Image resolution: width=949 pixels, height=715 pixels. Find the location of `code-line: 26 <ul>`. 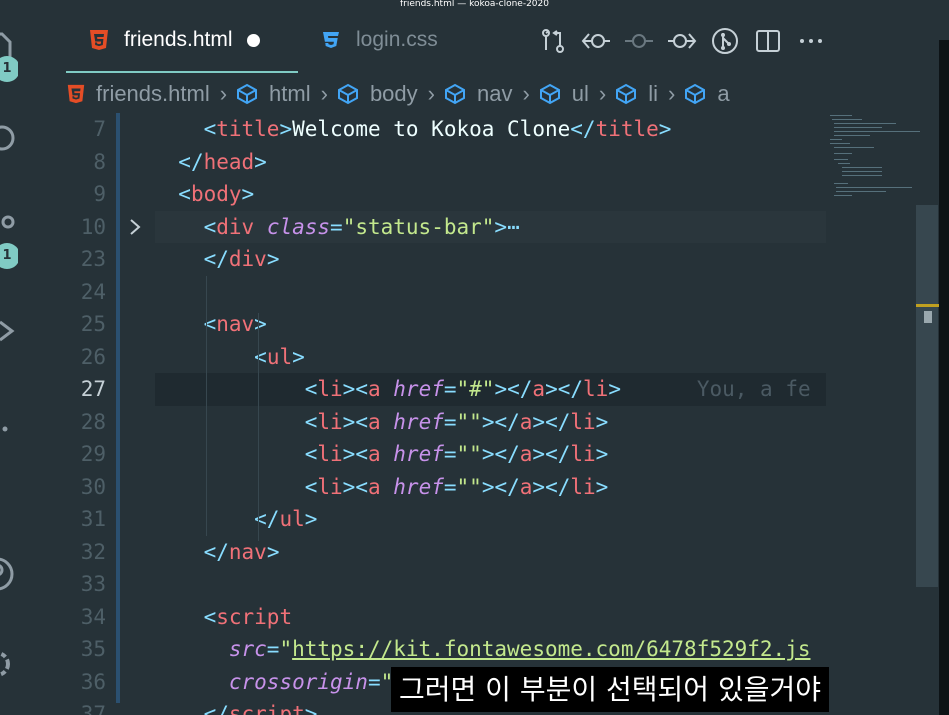

code-line: 26 <ul> is located at coordinates (446, 357).